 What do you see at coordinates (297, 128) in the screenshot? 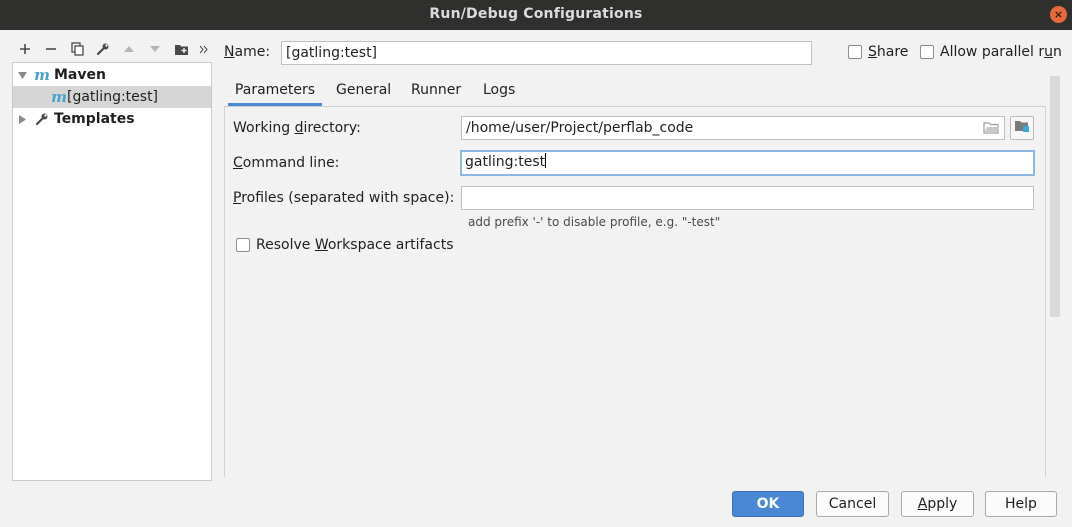
I see `working-directory-label: Working directory:` at bounding box center [297, 128].